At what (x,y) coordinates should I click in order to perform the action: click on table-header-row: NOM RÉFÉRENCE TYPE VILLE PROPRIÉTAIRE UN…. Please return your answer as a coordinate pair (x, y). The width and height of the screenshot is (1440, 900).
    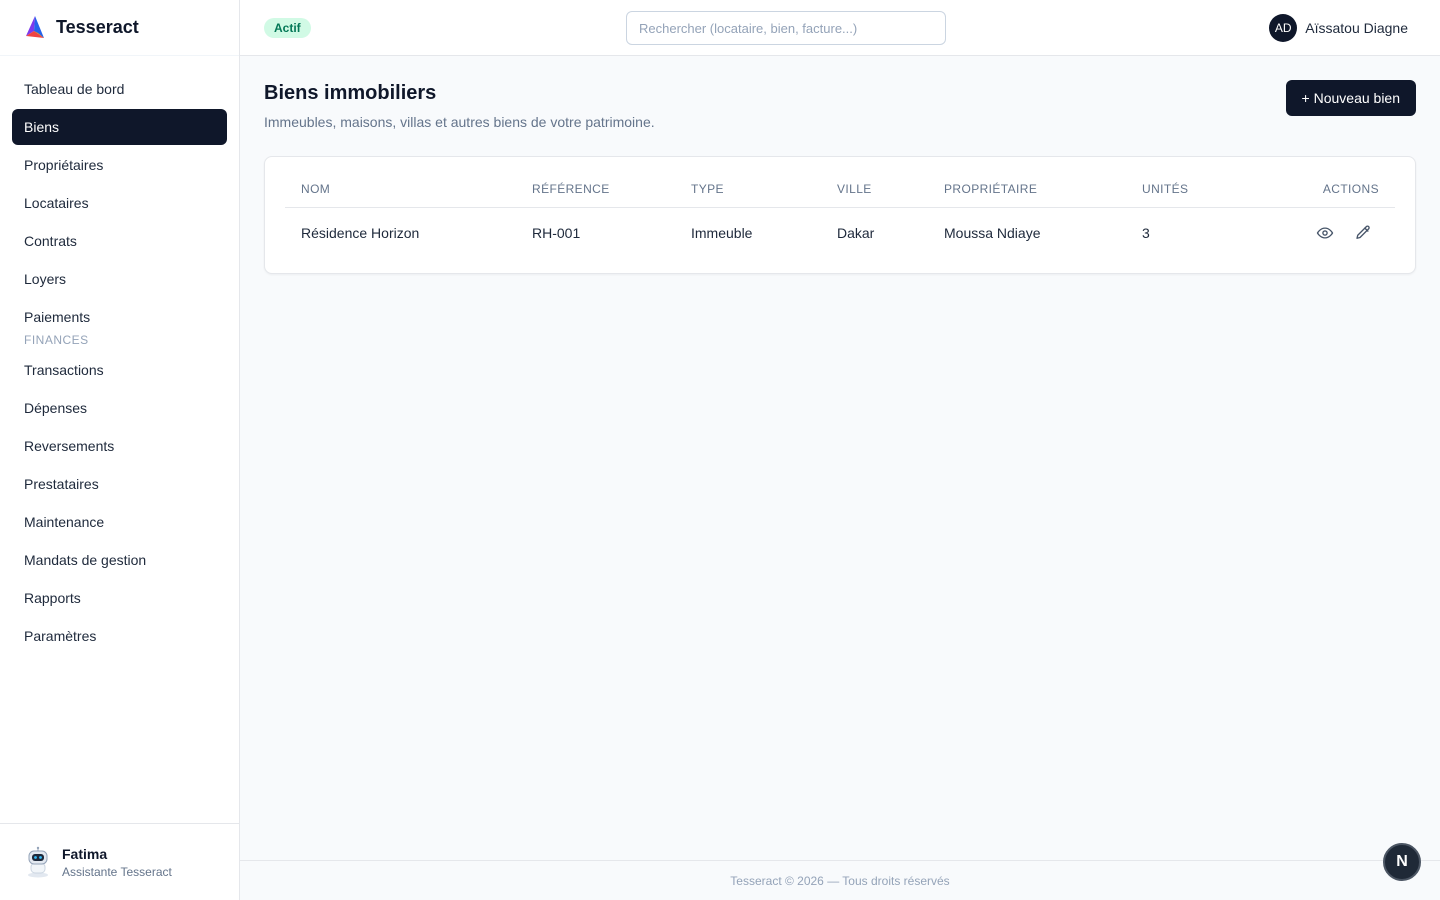
    Looking at the image, I should click on (840, 189).